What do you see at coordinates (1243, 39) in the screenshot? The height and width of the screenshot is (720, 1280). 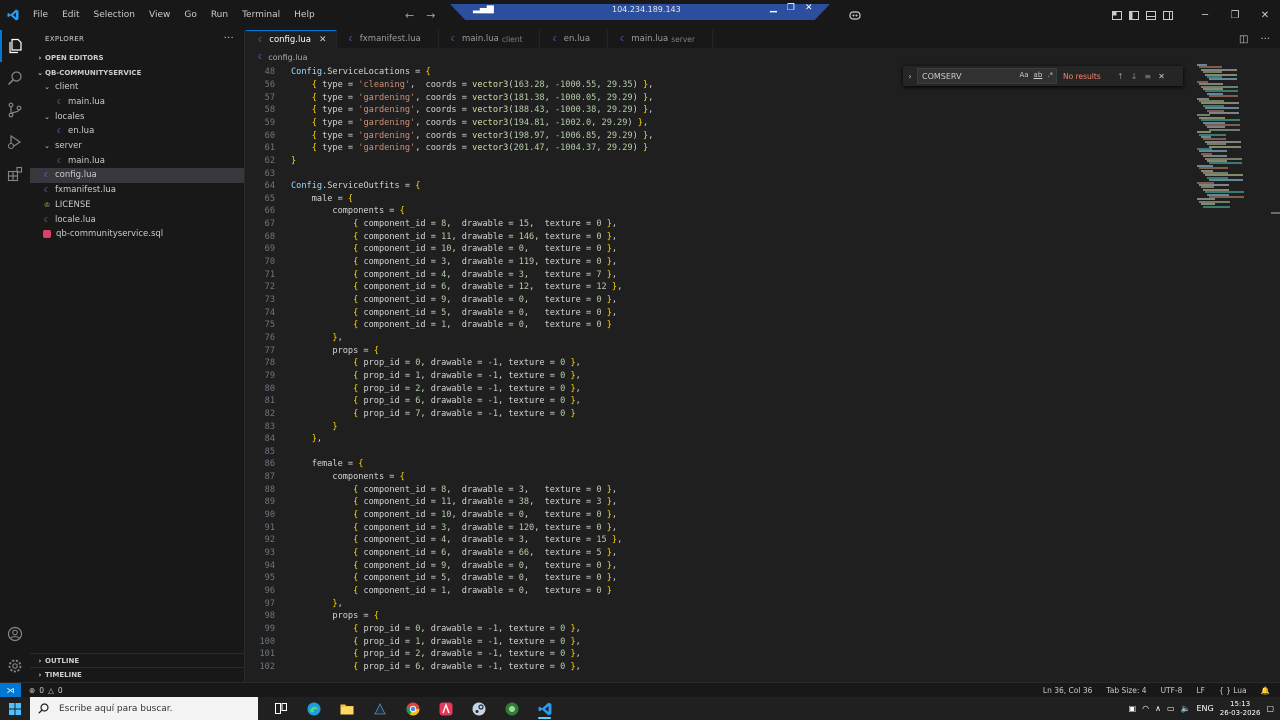 I see `split-editor-icon: ◫` at bounding box center [1243, 39].